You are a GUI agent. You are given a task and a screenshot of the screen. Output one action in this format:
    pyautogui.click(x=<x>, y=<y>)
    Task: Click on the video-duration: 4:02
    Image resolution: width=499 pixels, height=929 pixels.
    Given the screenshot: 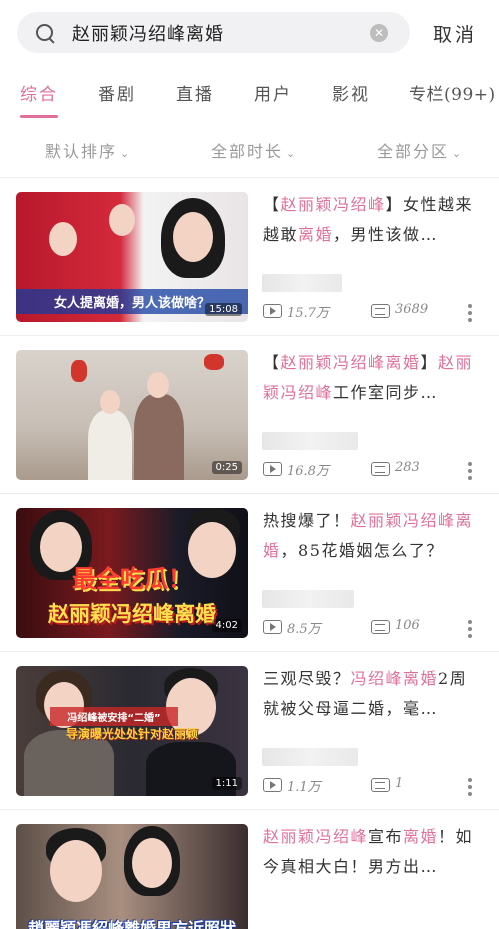 What is the action you would take?
    pyautogui.click(x=226, y=625)
    